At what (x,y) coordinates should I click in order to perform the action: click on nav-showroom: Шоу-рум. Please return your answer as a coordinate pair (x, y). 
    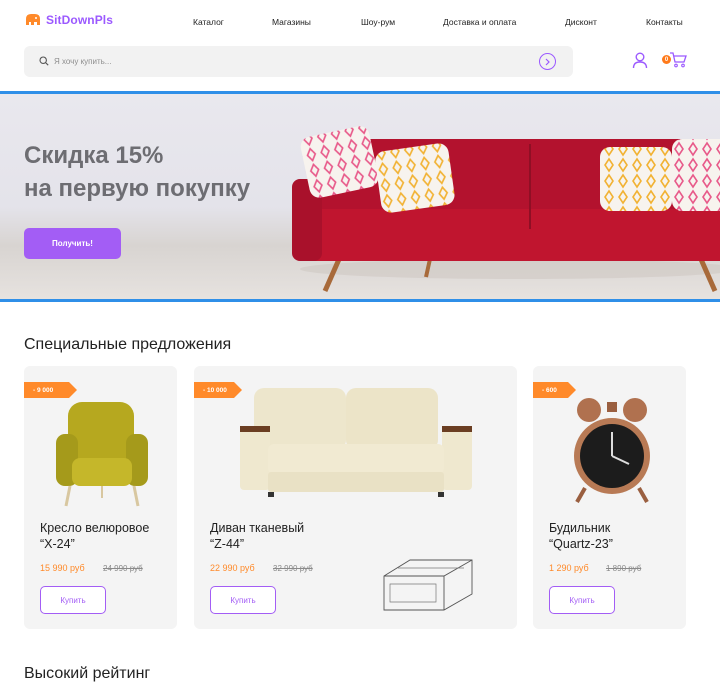
    Looking at the image, I should click on (378, 22).